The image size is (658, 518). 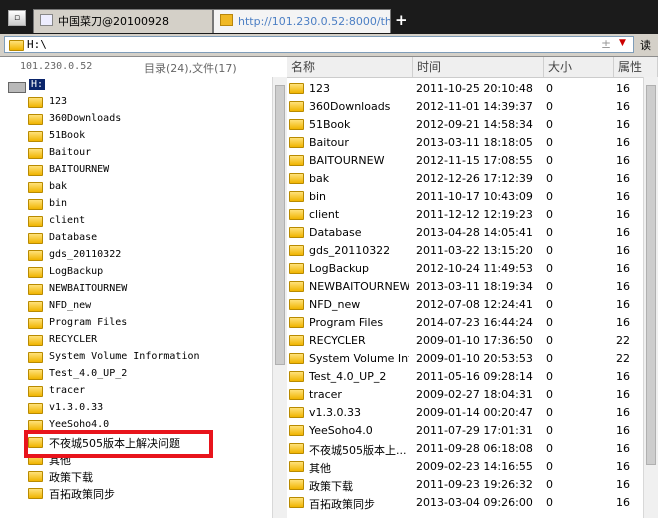 I want to click on file-time: 2009-01-10 17:36:50, so click(x=474, y=340).